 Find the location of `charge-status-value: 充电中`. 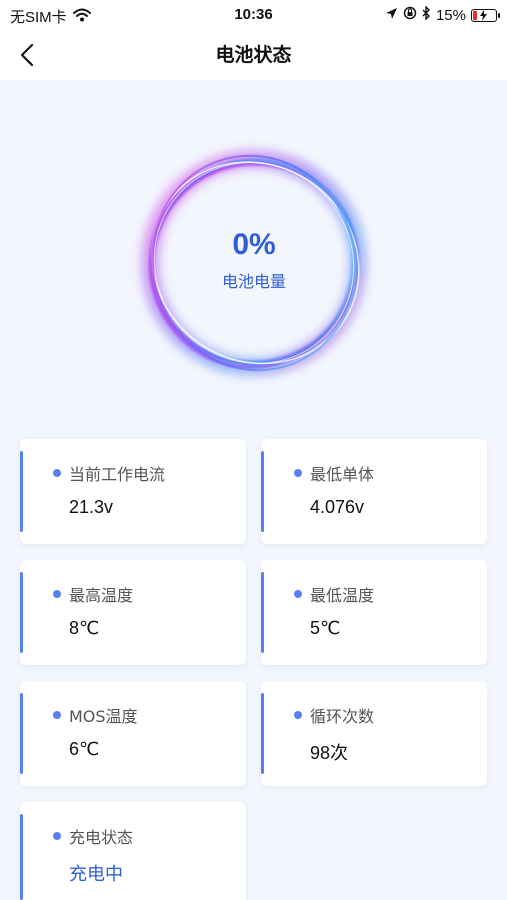

charge-status-value: 充电中 is located at coordinates (96, 874).